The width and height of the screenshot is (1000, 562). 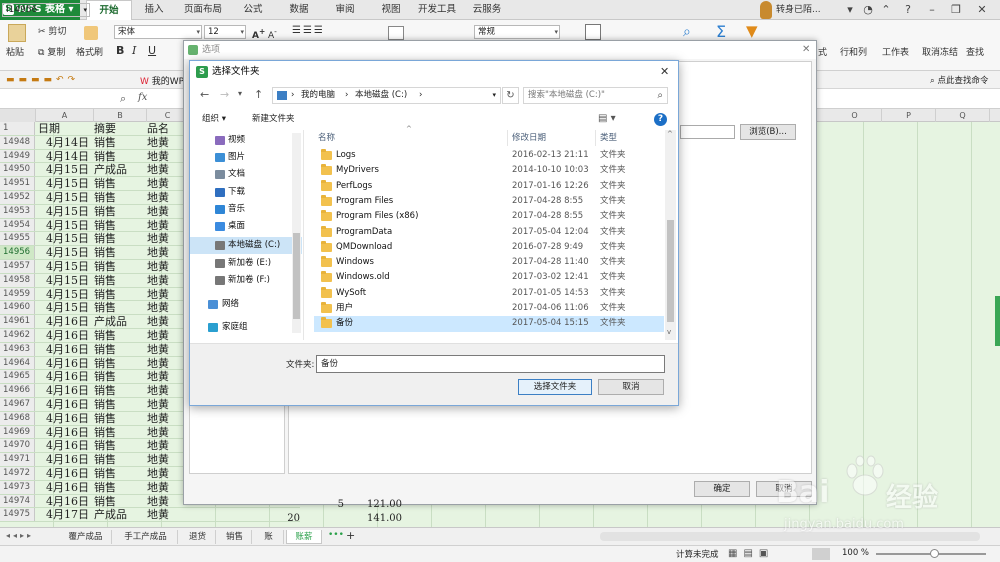 What do you see at coordinates (489, 293) in the screenshot?
I see `folder-row: WySoft 2017-01-05 14:53 文件夹` at bounding box center [489, 293].